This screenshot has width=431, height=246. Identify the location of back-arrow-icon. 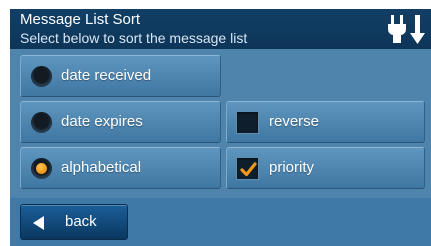
(38, 223).